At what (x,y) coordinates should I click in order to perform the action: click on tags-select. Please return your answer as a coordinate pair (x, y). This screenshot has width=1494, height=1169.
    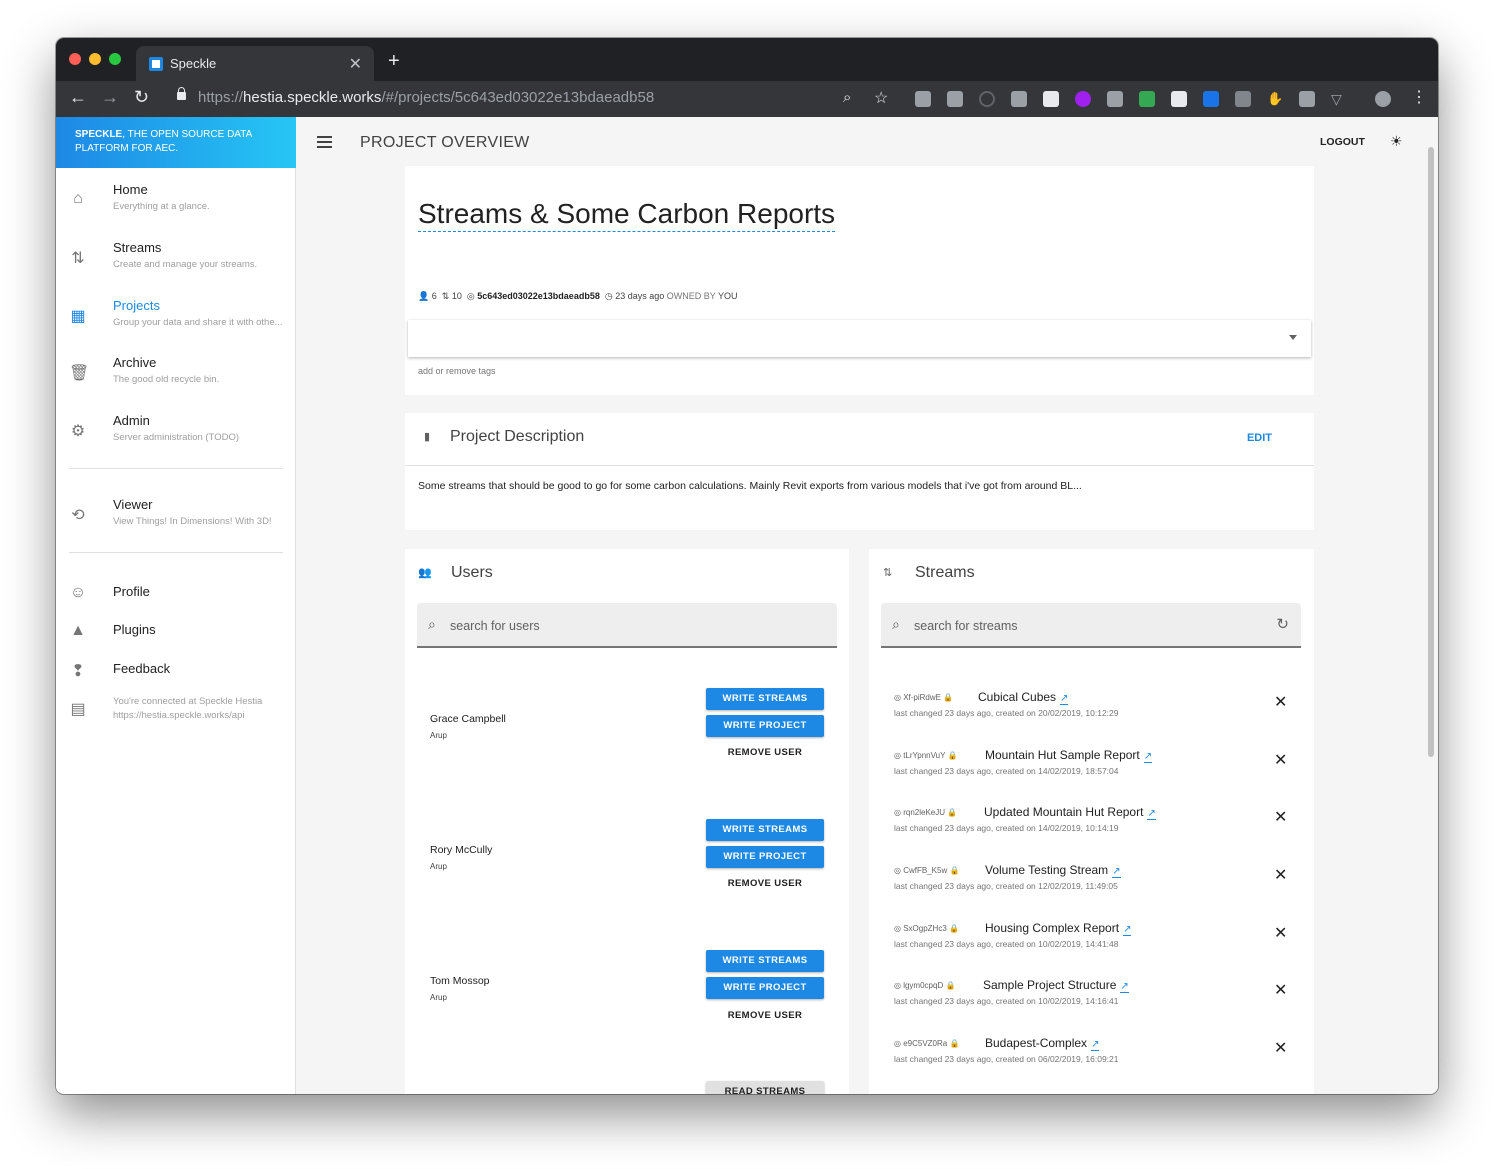
    Looking at the image, I should click on (859, 338).